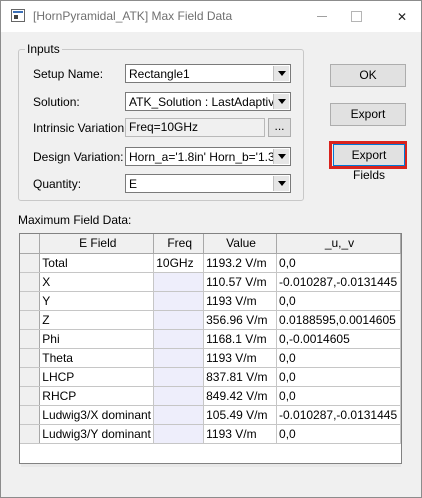 Image resolution: width=422 pixels, height=498 pixels. Describe the element at coordinates (201, 156) in the screenshot. I see `design-variation-value: Horn_a='1.8in' Horn_b='1.3999` at that location.